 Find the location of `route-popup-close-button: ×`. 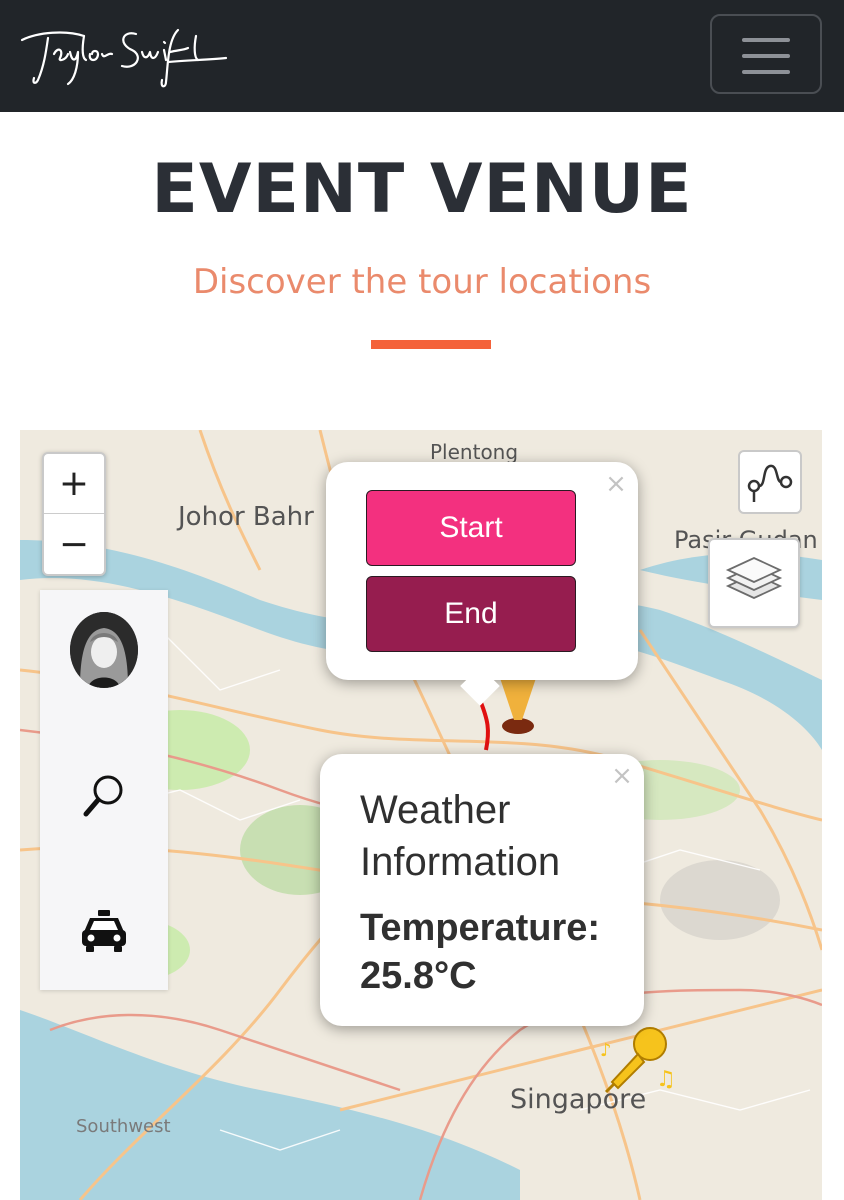

route-popup-close-button: × is located at coordinates (616, 484).